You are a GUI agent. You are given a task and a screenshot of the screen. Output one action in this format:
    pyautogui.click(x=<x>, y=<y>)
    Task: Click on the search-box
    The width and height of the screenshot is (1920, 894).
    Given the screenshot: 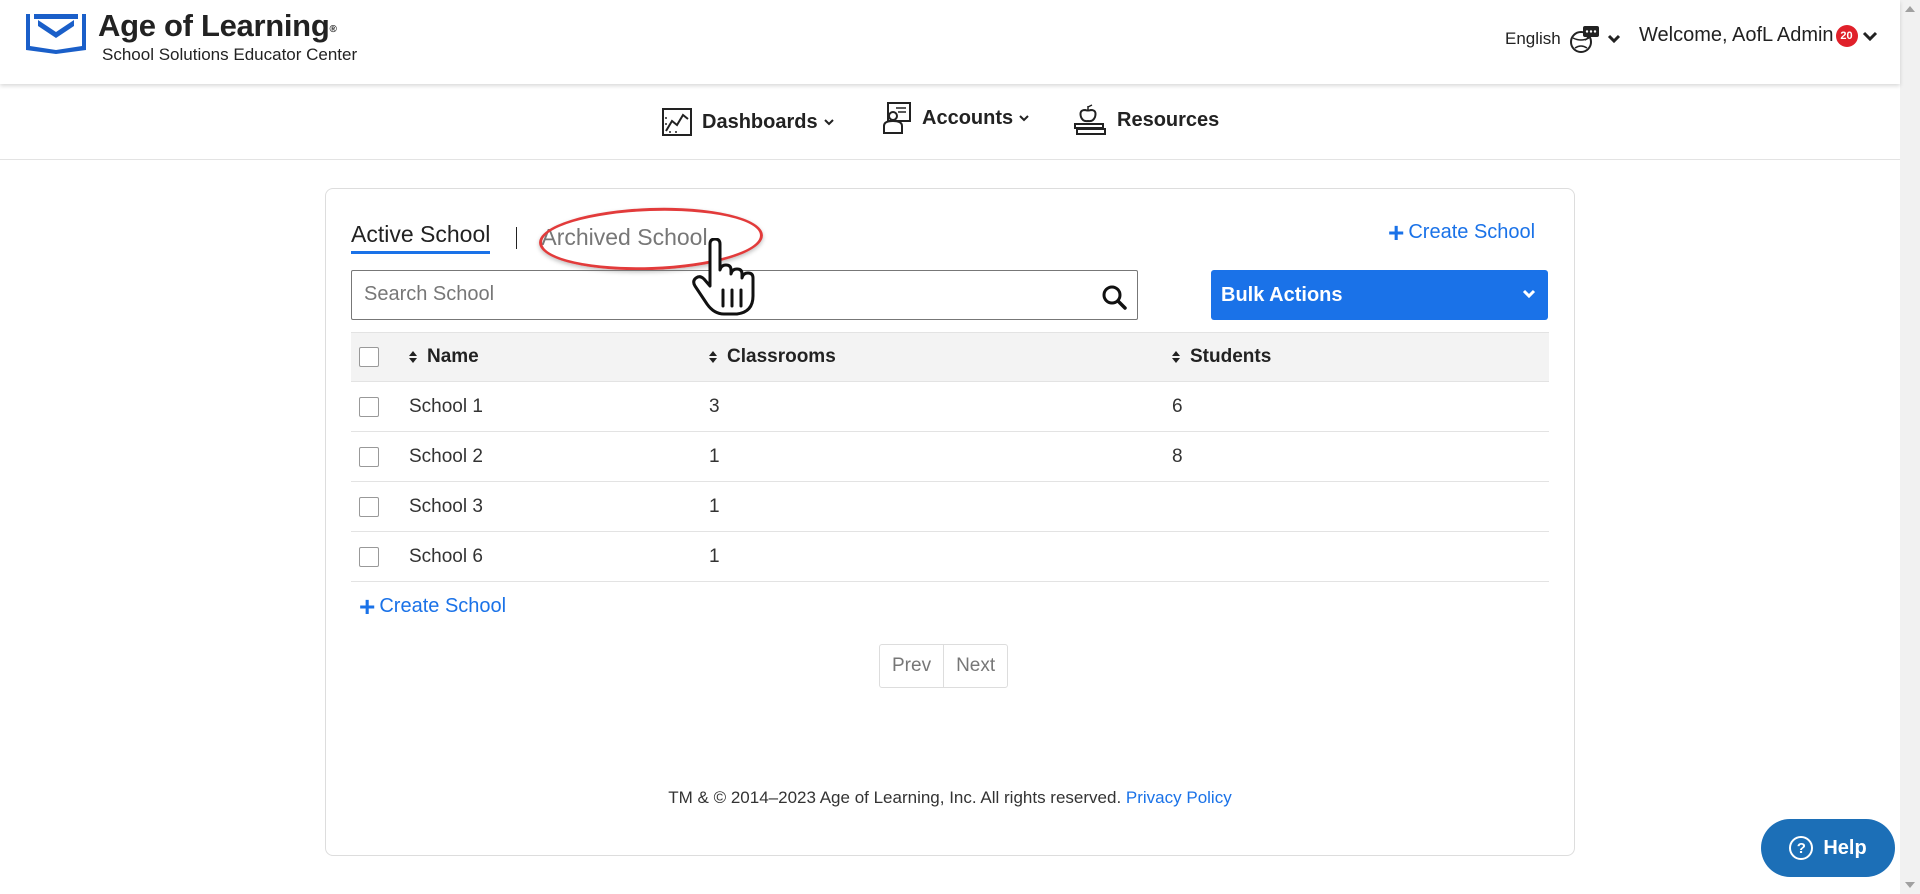 What is the action you would take?
    pyautogui.click(x=744, y=295)
    